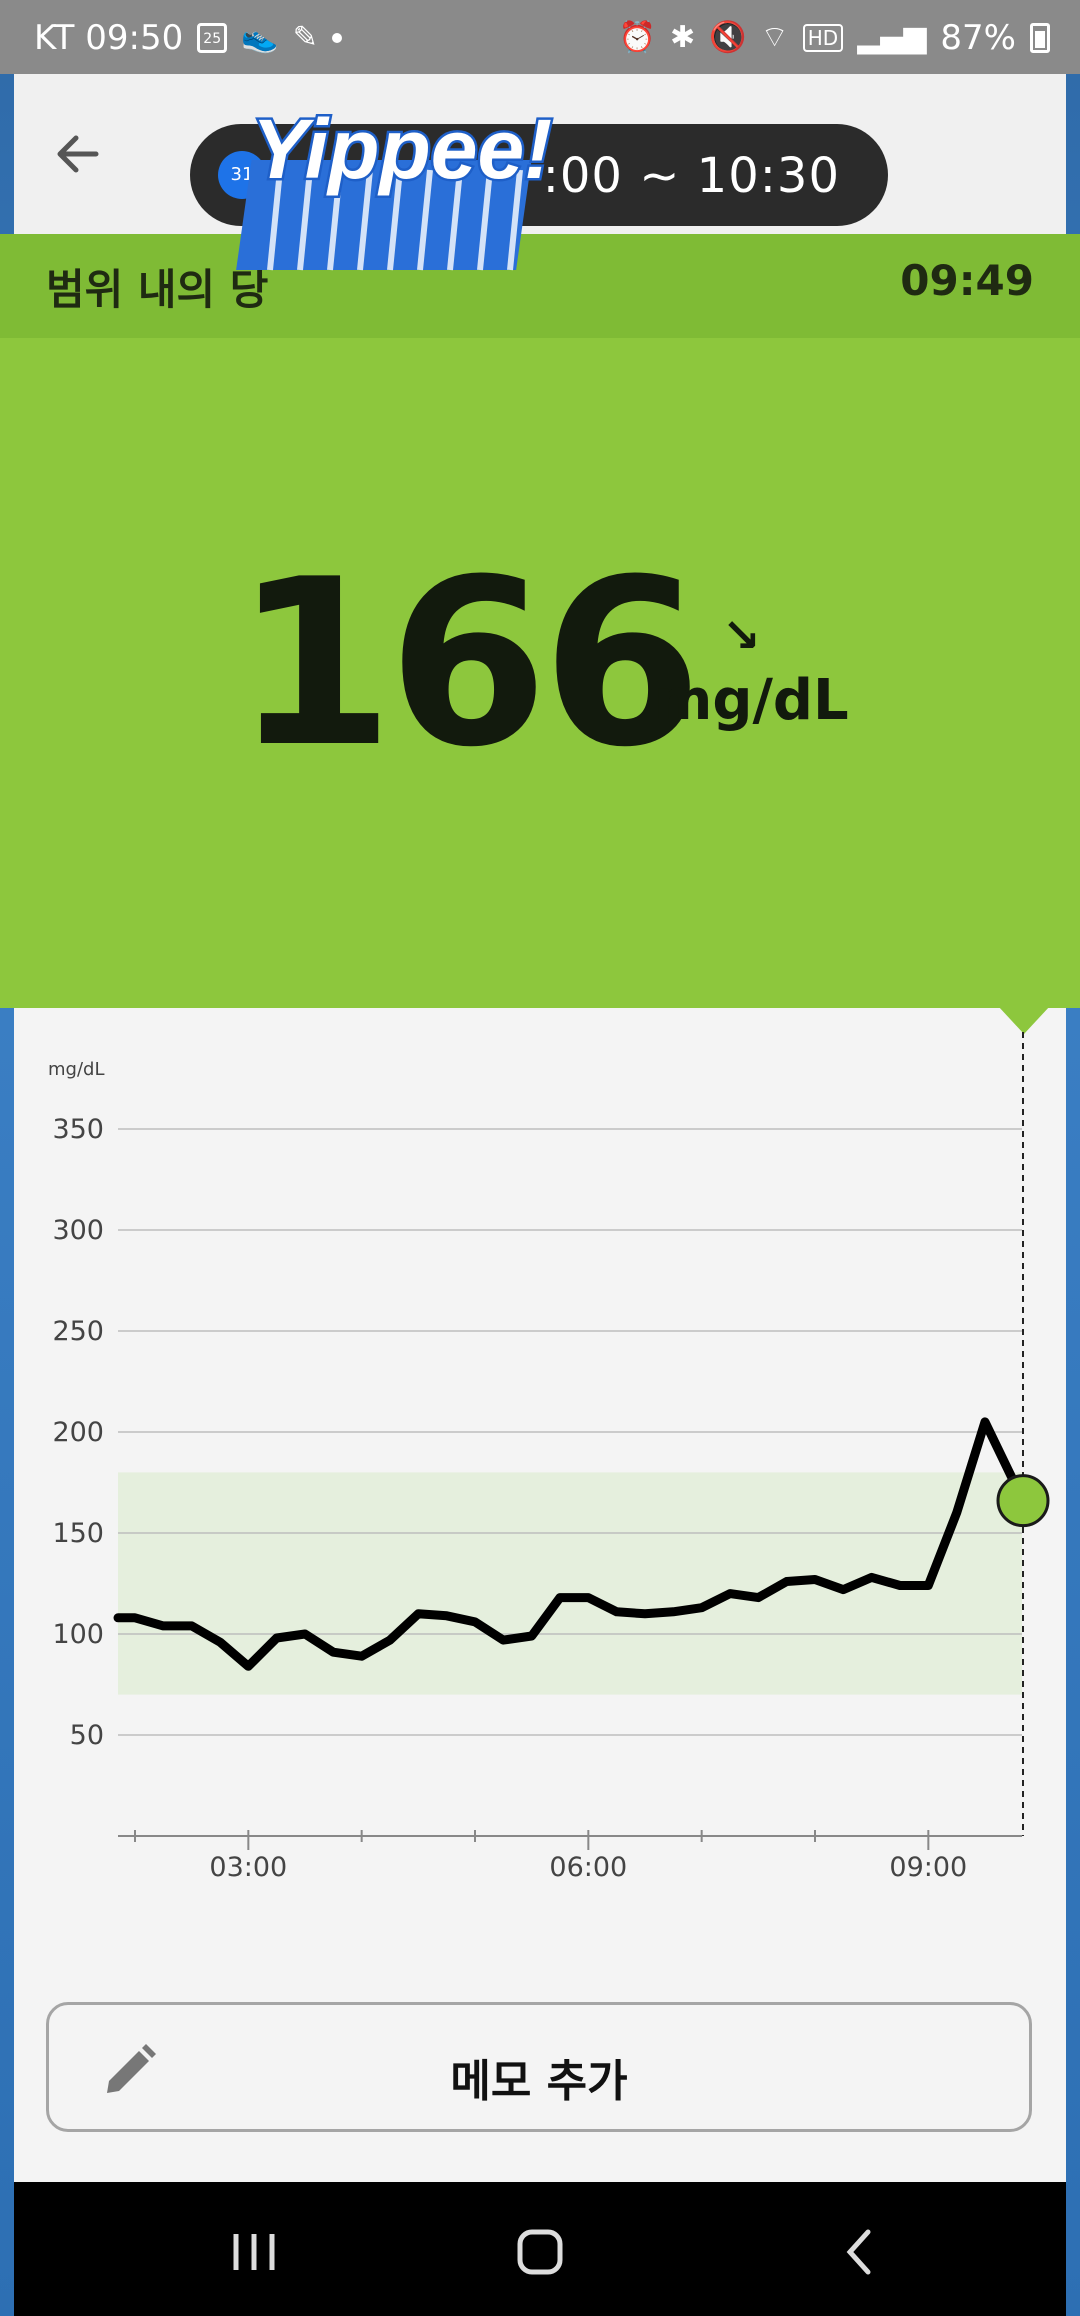 The height and width of the screenshot is (2316, 1080). Describe the element at coordinates (212, 38) in the screenshot. I see `calendar-notification-icon: 25` at that location.